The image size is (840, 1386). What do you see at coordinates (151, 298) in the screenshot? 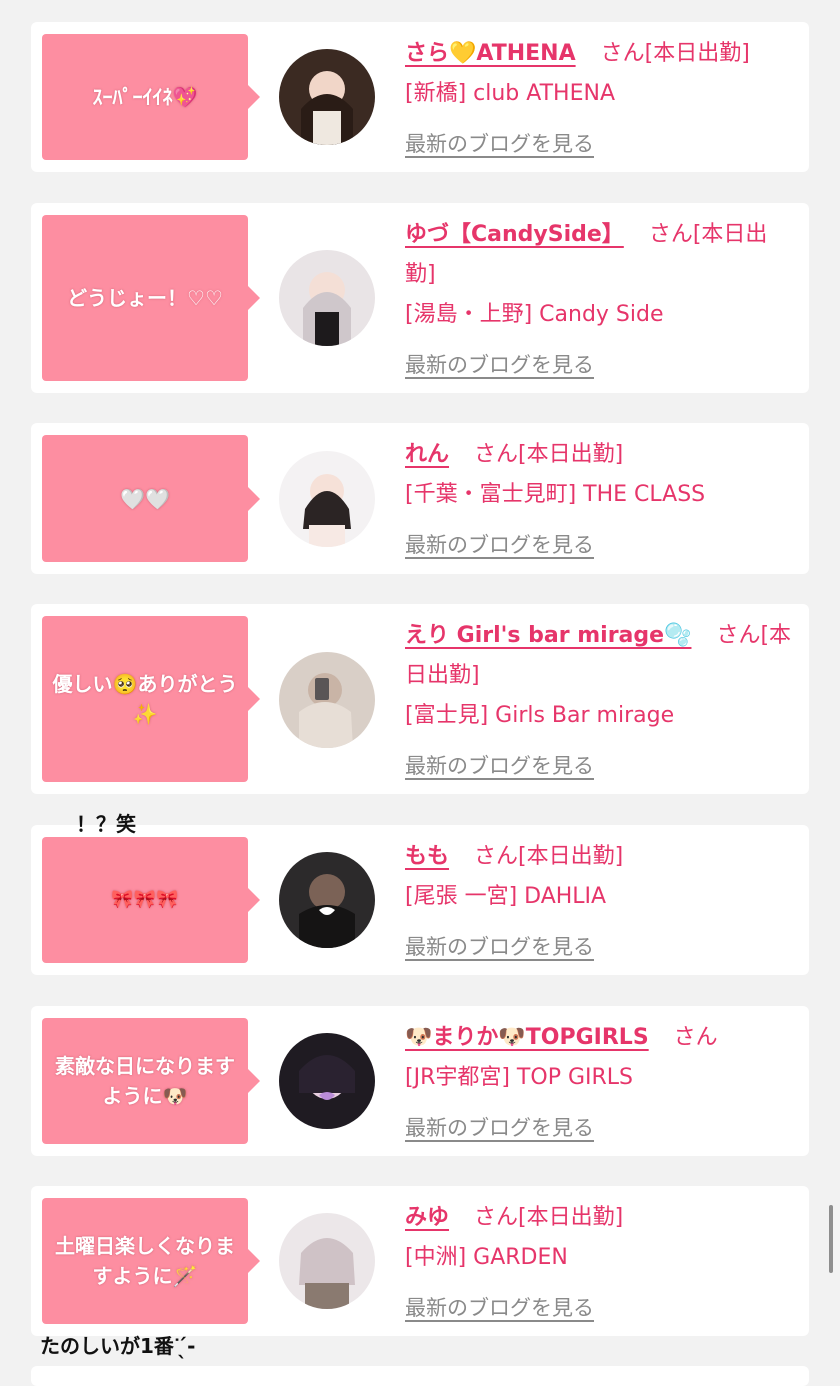
I see `message-bubble: どうじょー！♡♡` at bounding box center [151, 298].